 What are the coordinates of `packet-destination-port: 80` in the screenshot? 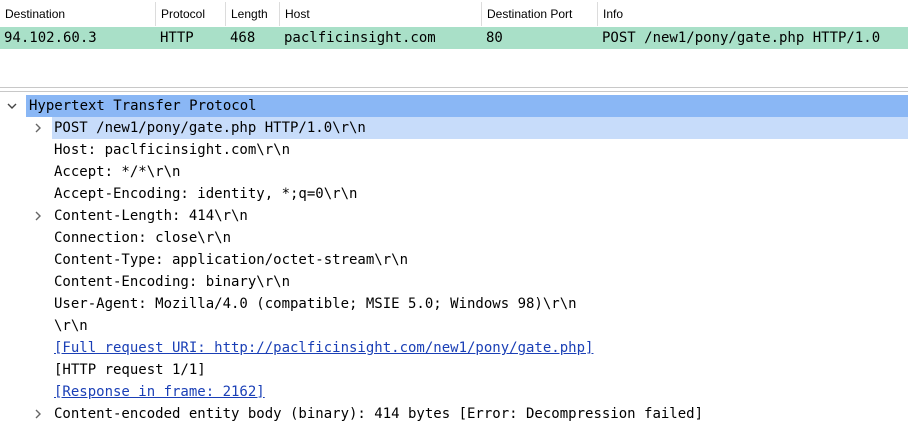 It's located at (494, 38).